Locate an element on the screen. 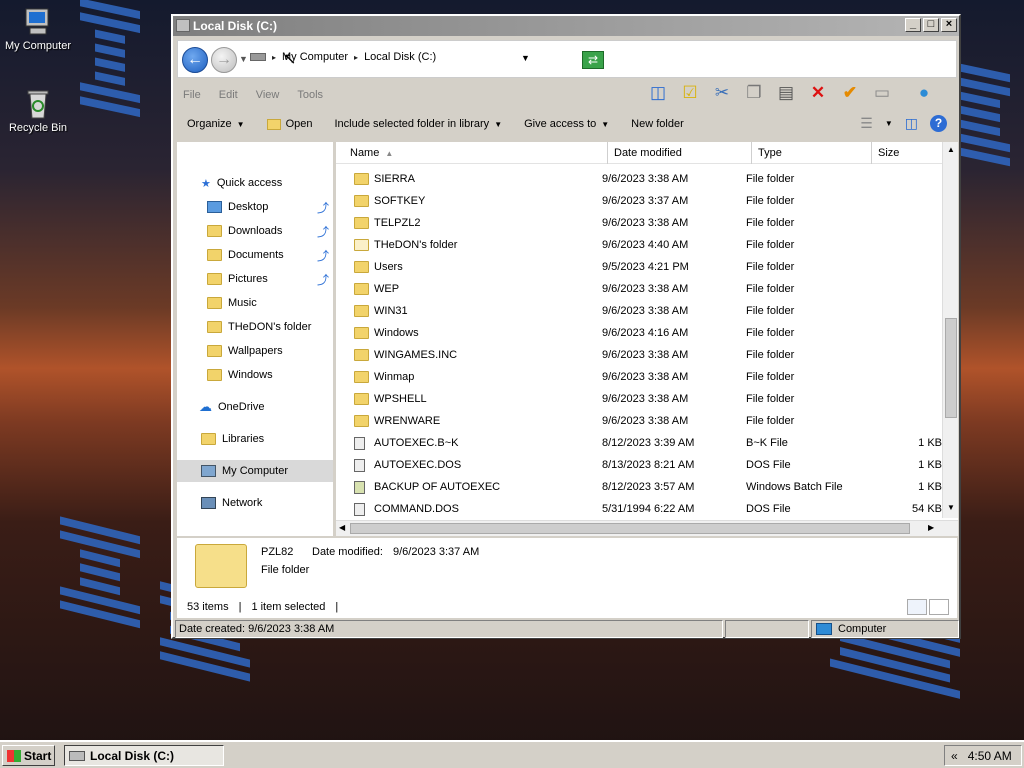 This screenshot has width=1024, height=768. history-dropdown-icon: ▼ is located at coordinates (243, 59).